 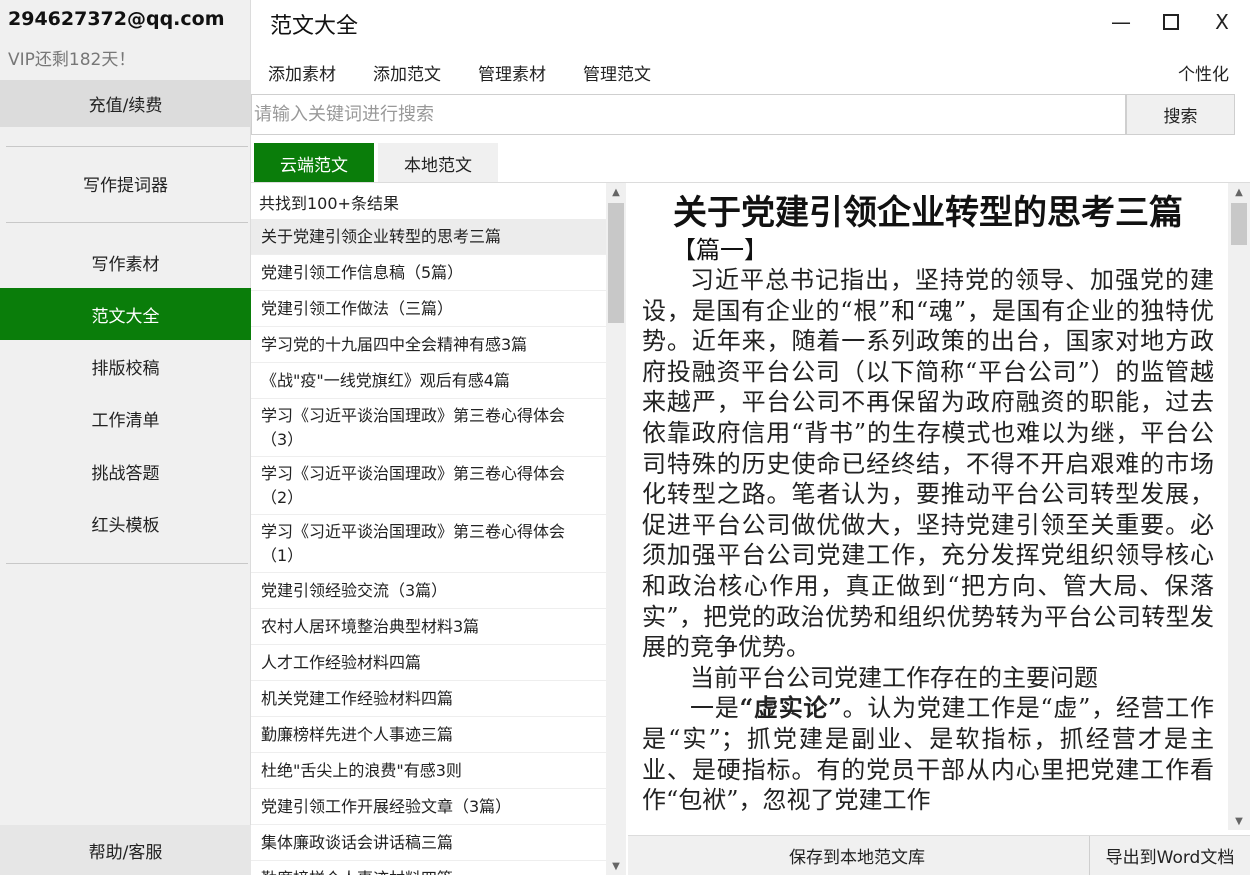 I want to click on export-word-button: 导出到Word文档, so click(x=1169, y=855).